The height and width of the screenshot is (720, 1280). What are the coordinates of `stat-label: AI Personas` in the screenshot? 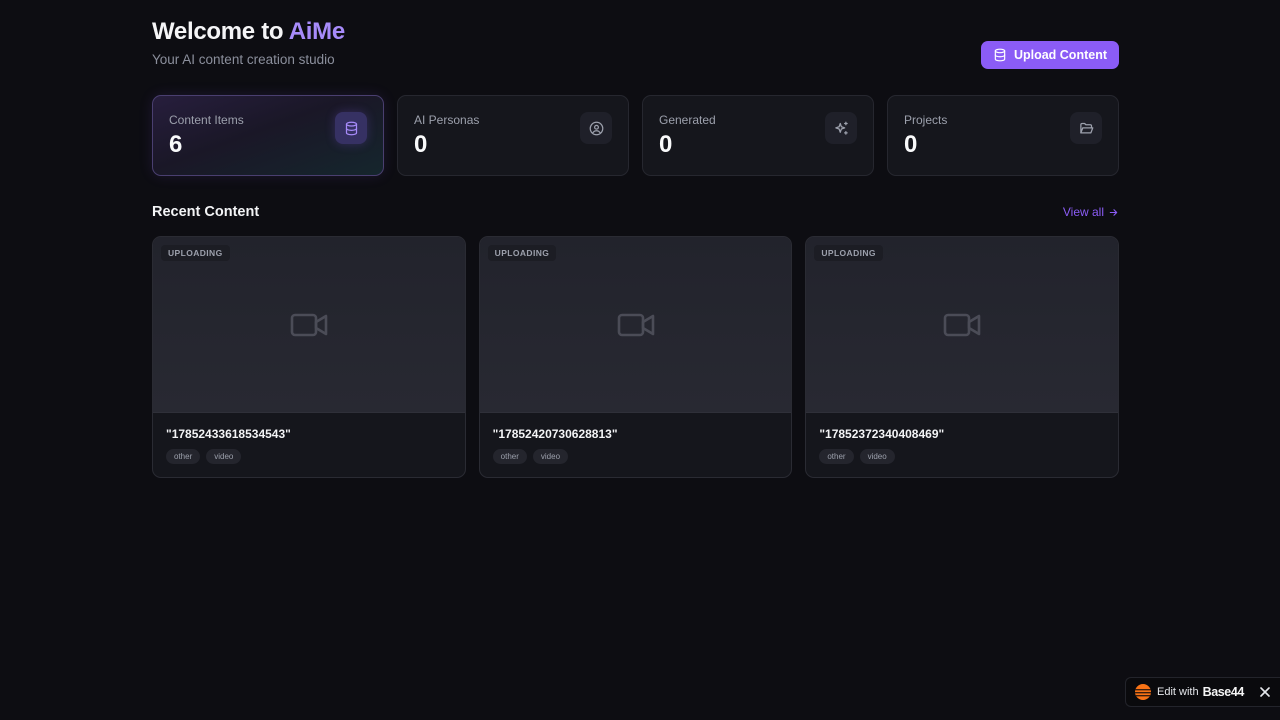 It's located at (447, 120).